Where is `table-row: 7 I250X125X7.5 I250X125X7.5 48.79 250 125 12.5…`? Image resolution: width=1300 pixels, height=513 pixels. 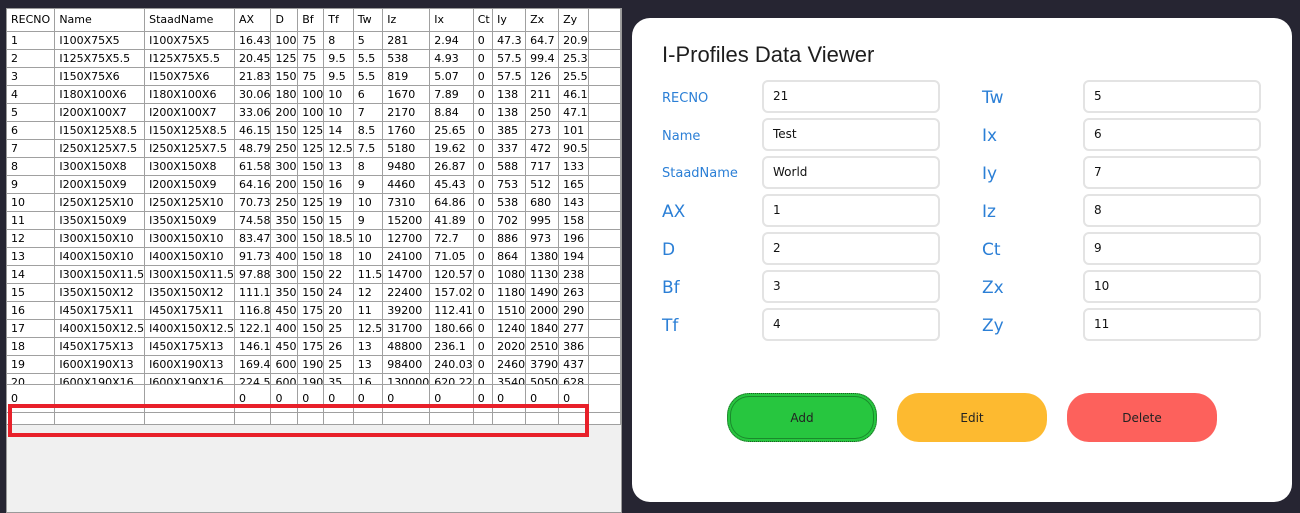
table-row: 7 I250X125X7.5 I250X125X7.5 48.79 250 125 12.5… is located at coordinates (314, 148).